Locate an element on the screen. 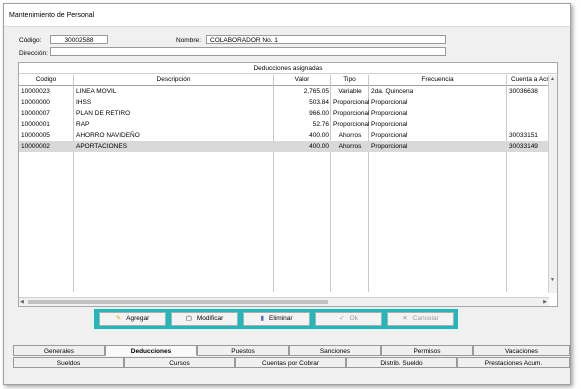 The width and height of the screenshot is (581, 389). cancelar-label: Cancelar is located at coordinates (425, 318).